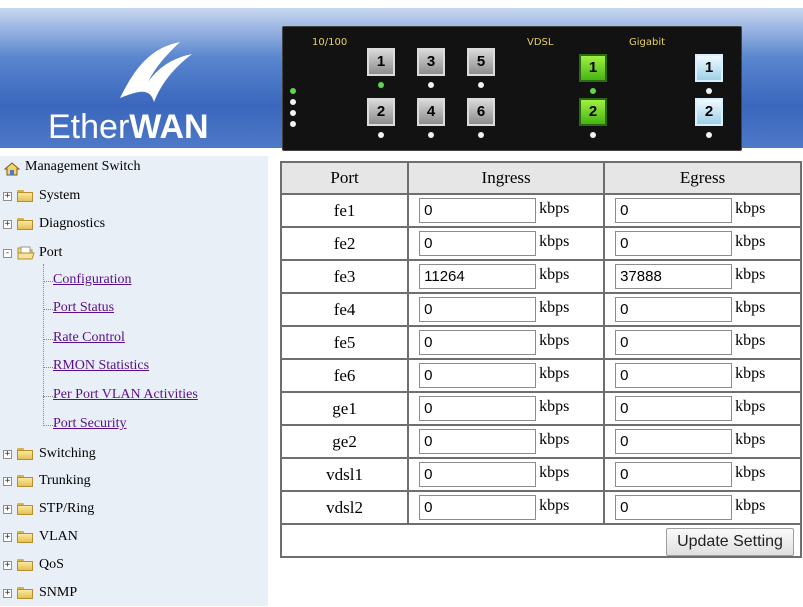 The image size is (803, 607). What do you see at coordinates (709, 112) in the screenshot?
I see `panel-port-ge2: 2` at bounding box center [709, 112].